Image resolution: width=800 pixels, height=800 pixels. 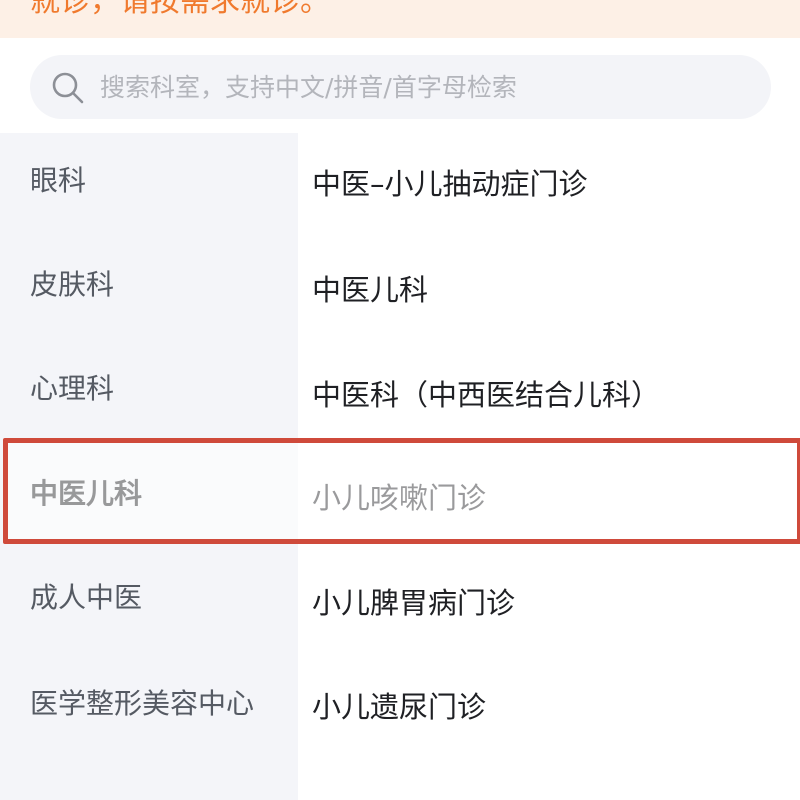 I want to click on search-bar, so click(x=400, y=87).